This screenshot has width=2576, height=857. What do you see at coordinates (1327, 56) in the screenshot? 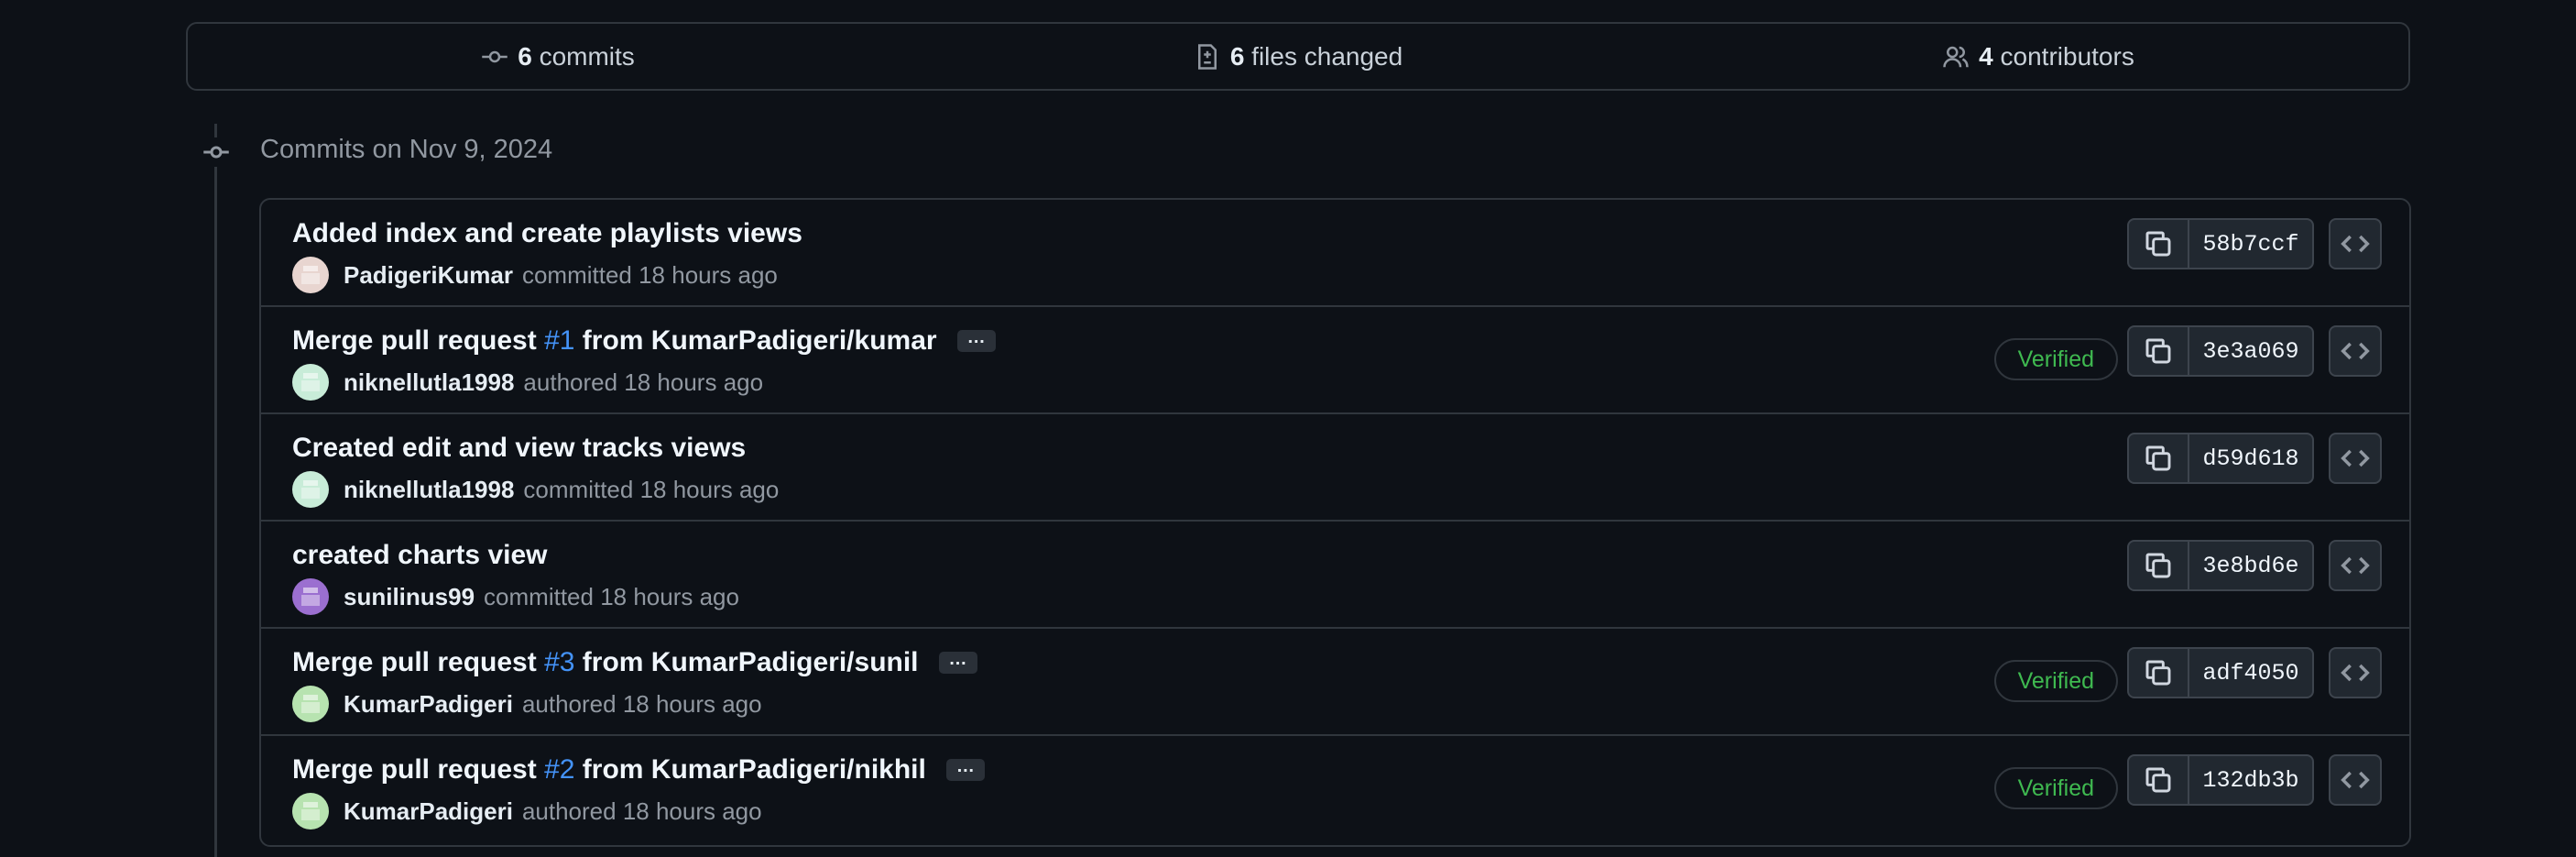
I see `files-label: files changed` at bounding box center [1327, 56].